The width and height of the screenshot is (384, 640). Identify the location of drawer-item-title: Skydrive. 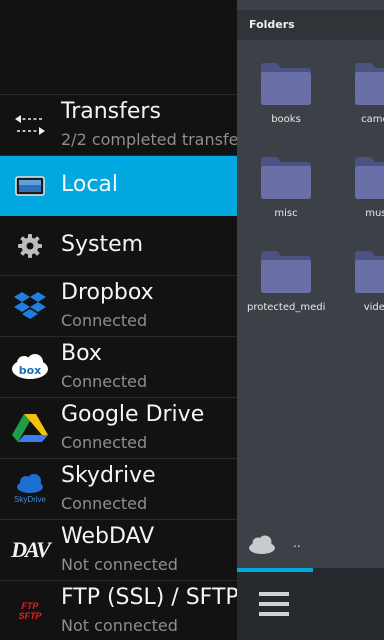
(108, 475).